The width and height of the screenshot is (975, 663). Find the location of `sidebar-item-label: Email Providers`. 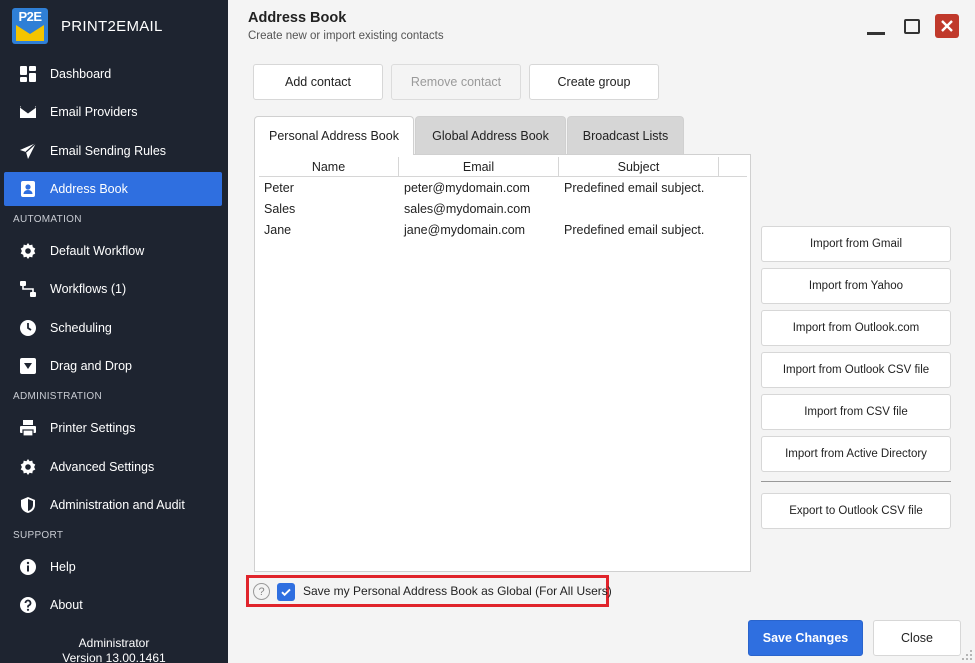

sidebar-item-label: Email Providers is located at coordinates (94, 112).